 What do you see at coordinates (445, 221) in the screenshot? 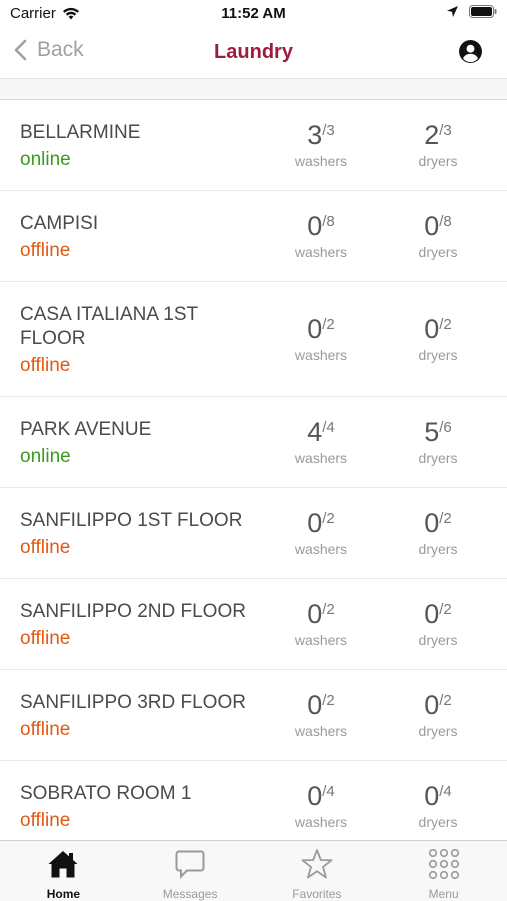
I see `dryers-total: /8` at bounding box center [445, 221].